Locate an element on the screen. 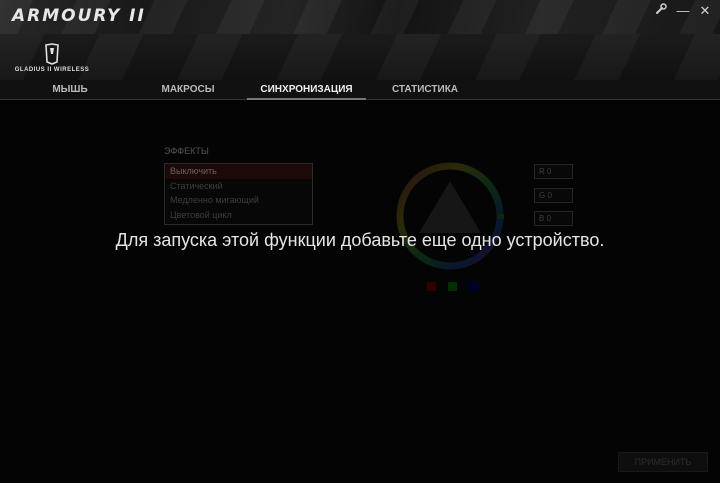  effects-title: ЭФФЕКТЫ is located at coordinates (186, 151).